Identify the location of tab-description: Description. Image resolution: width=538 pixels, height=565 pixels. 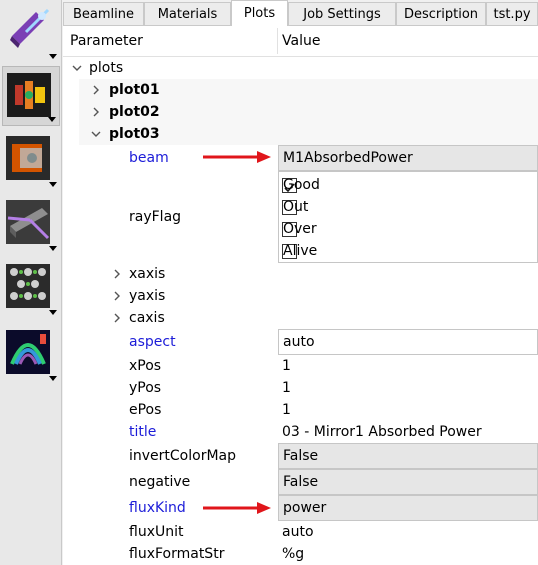
(441, 13).